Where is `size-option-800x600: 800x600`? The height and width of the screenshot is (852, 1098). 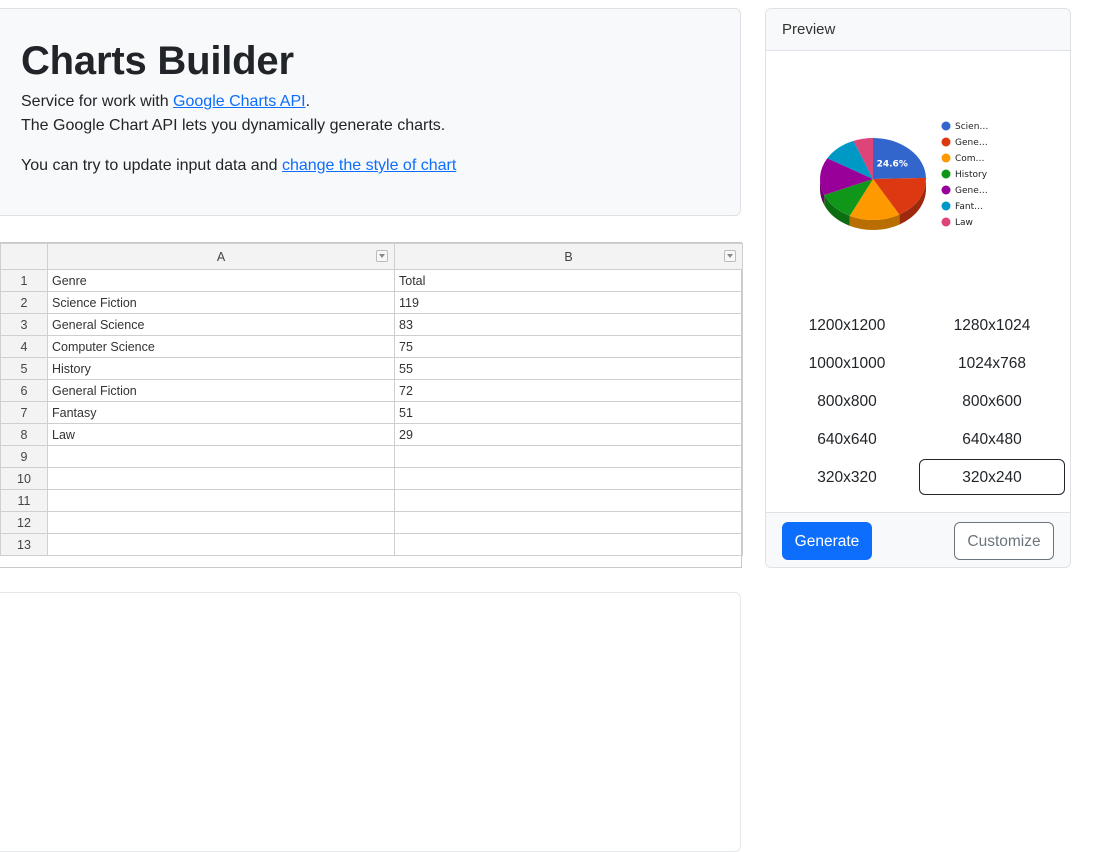 size-option-800x600: 800x600 is located at coordinates (992, 401).